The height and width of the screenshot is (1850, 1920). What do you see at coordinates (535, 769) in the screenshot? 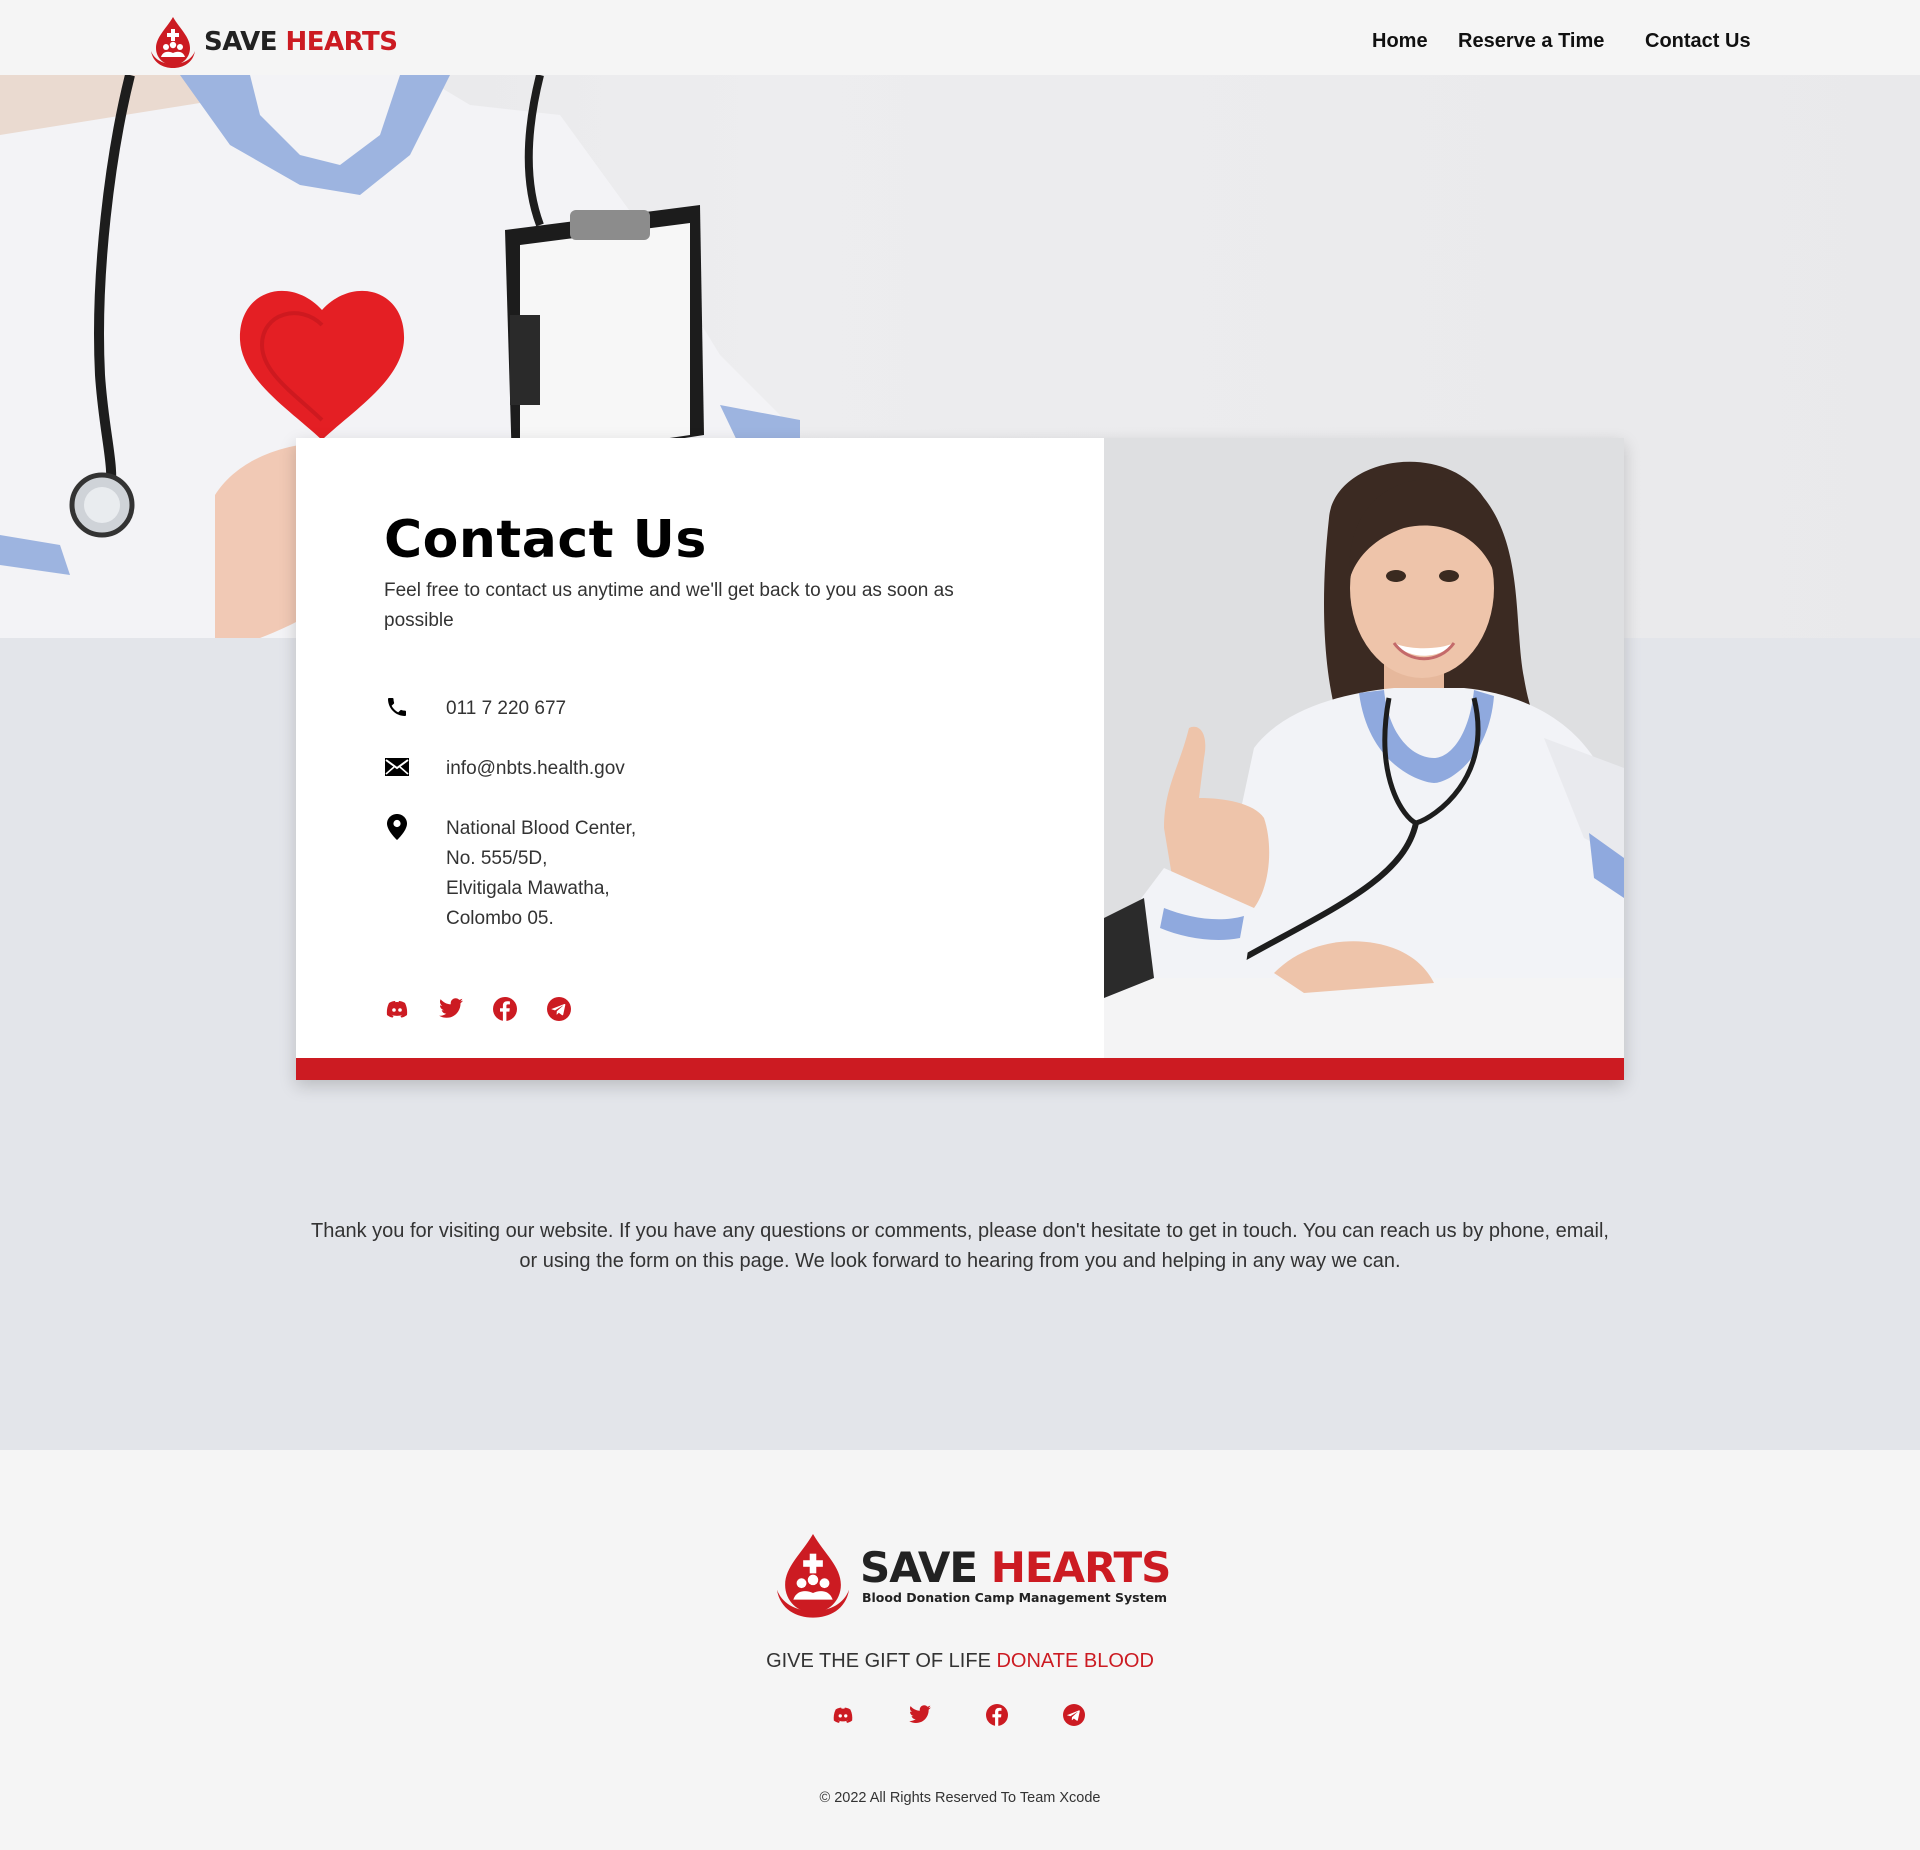
I see `contact-email: info@nbts.health.gov` at bounding box center [535, 769].